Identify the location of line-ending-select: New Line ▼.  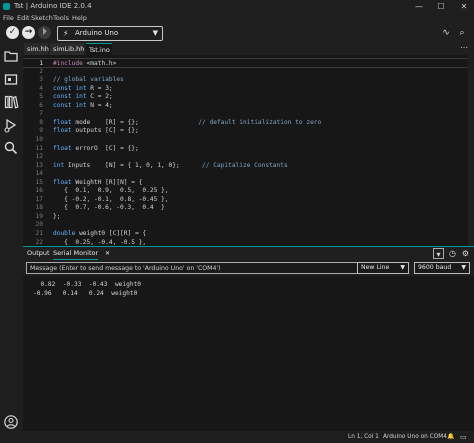
(383, 268).